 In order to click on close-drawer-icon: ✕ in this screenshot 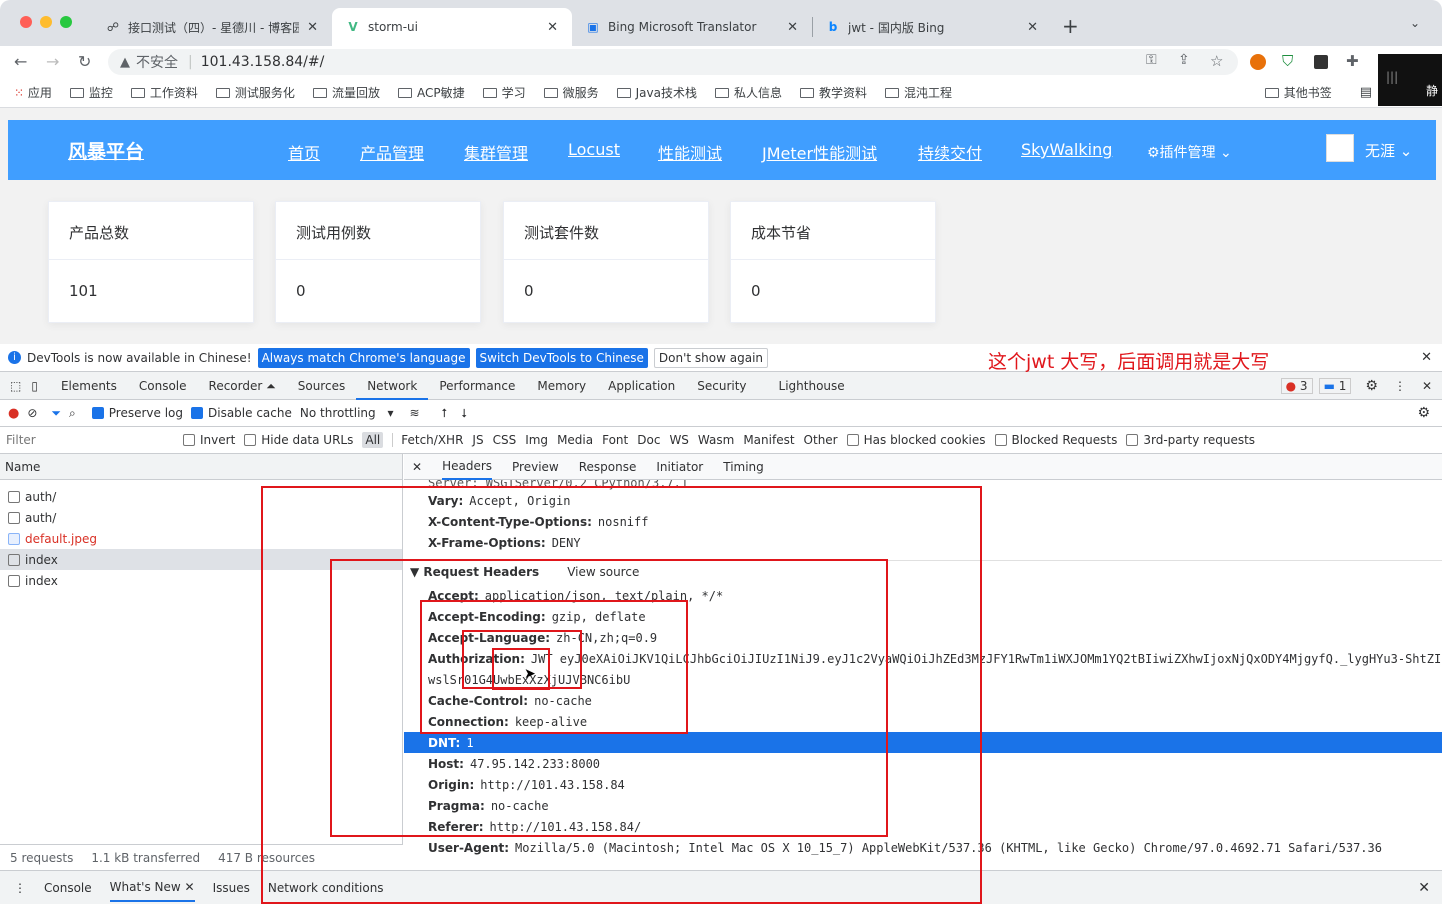, I will do `click(1424, 888)`.